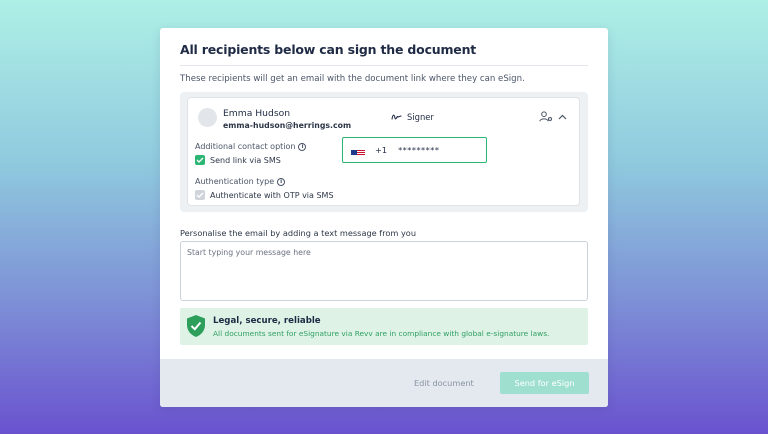 The height and width of the screenshot is (434, 768). I want to click on country-code: +1, so click(381, 150).